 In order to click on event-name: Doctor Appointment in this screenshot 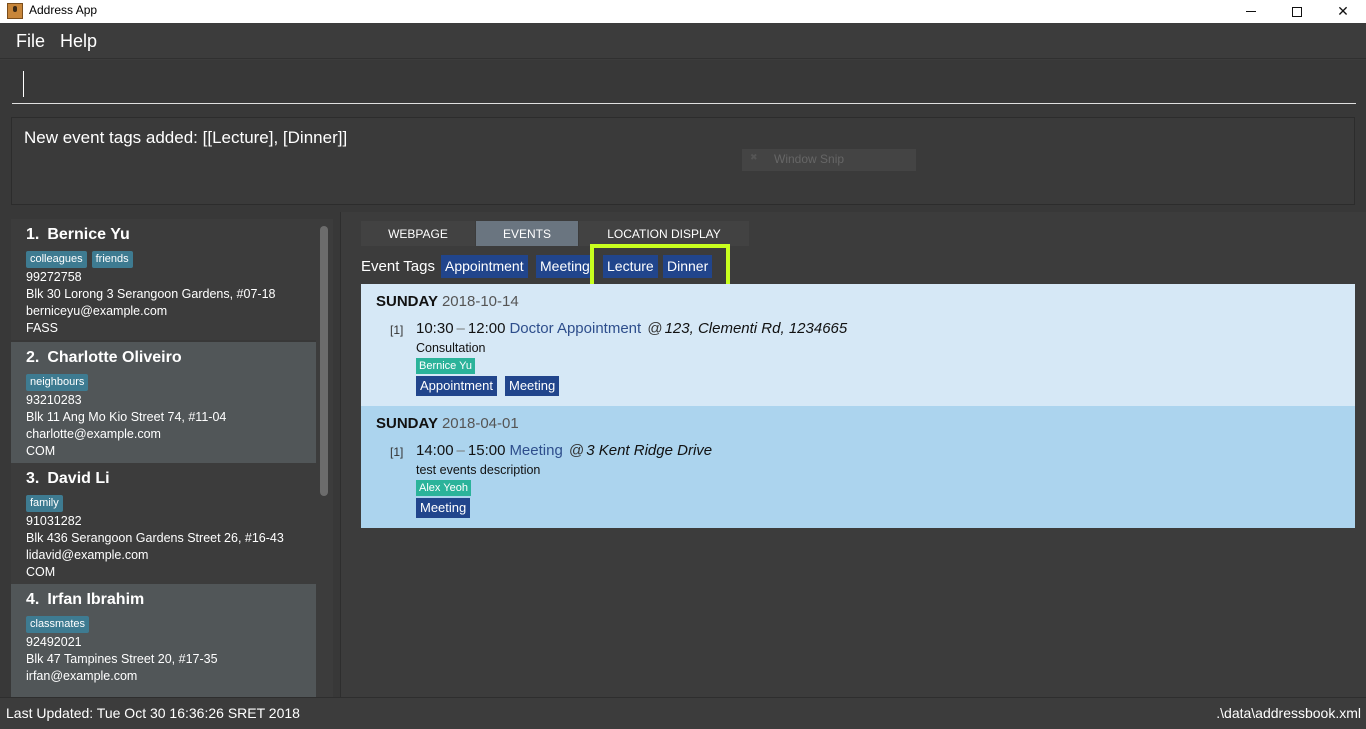, I will do `click(575, 328)`.